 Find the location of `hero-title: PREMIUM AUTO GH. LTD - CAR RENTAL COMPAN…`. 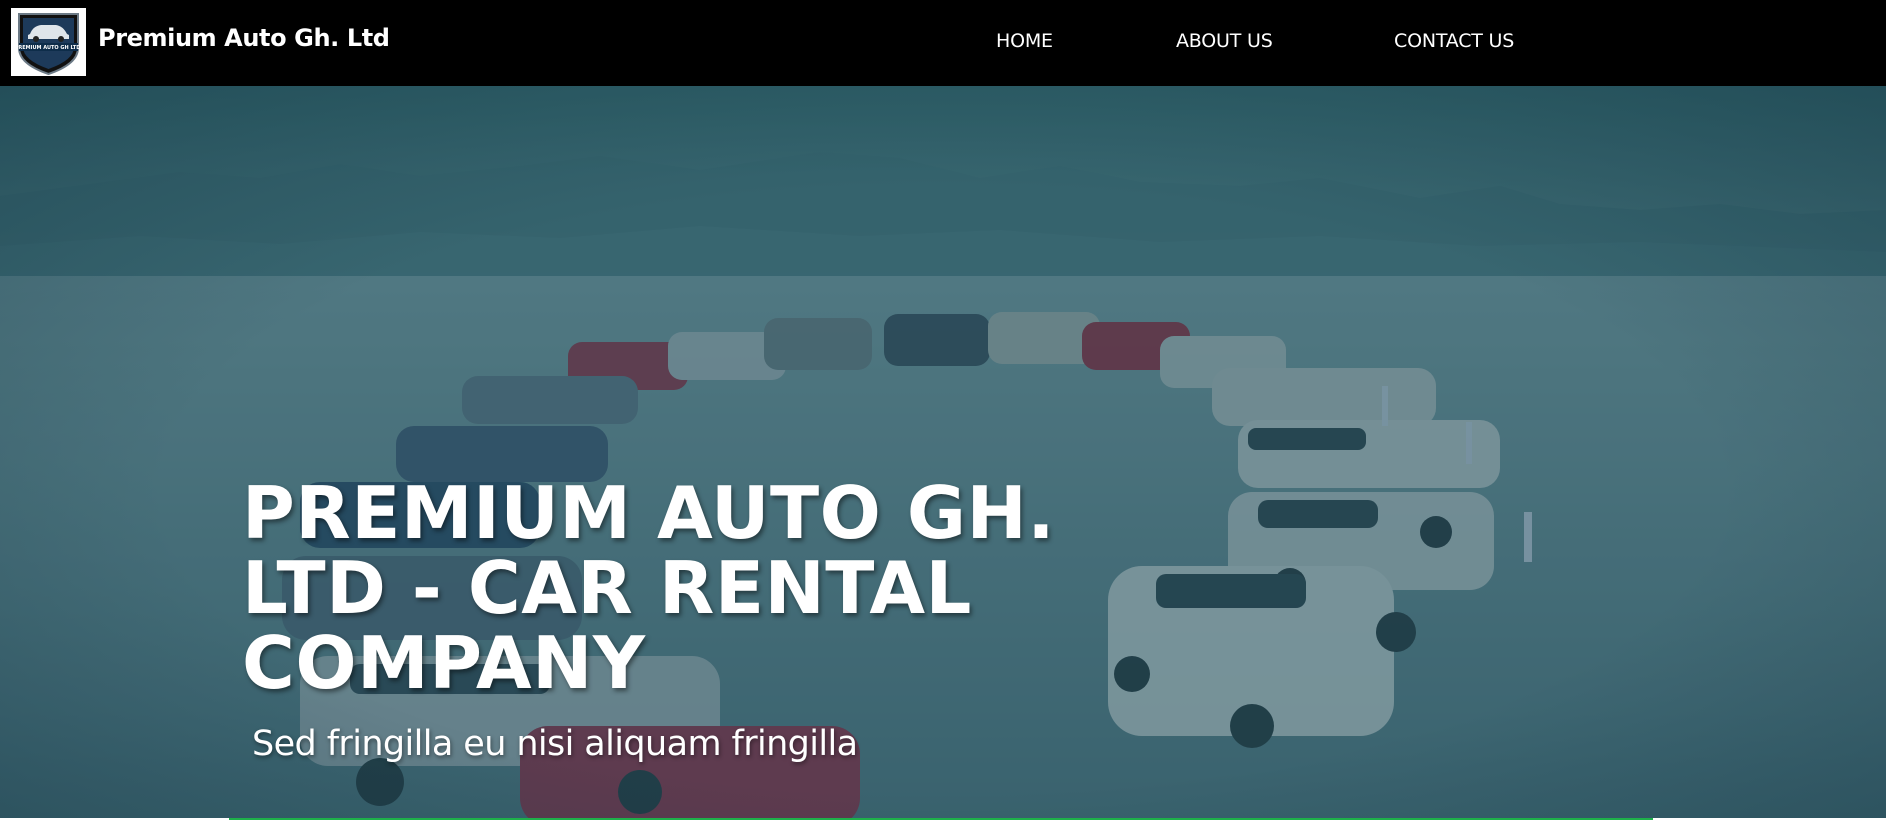

hero-title: PREMIUM AUTO GH. LTD - CAR RENTAL COMPAN… is located at coordinates (649, 588).